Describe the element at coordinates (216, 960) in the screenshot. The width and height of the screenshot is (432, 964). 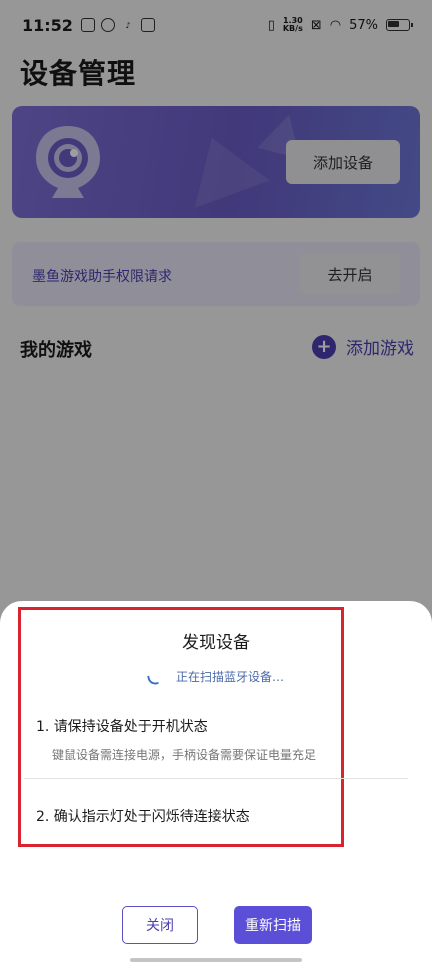
I see `home-indicator` at that location.